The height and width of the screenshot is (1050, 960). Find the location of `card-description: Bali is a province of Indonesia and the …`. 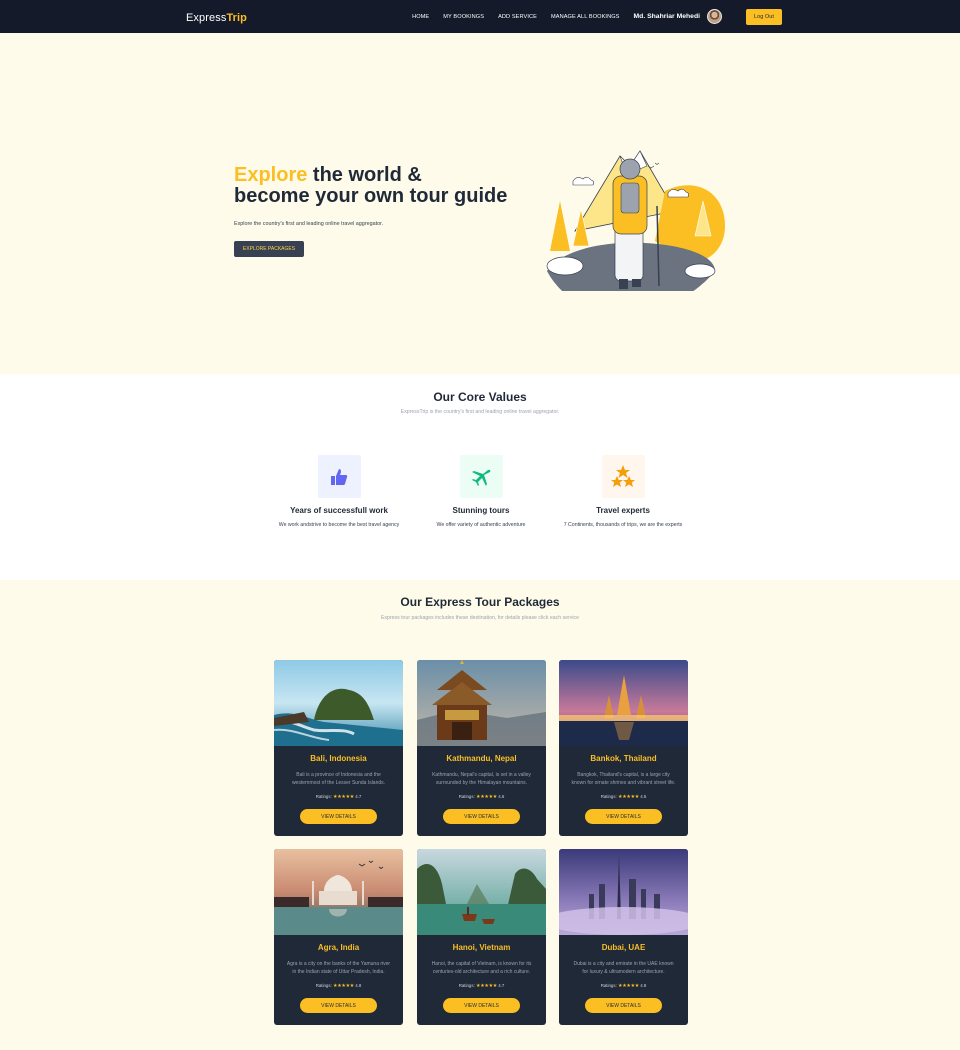

card-description: Bali is a province of Indonesia and the … is located at coordinates (338, 779).